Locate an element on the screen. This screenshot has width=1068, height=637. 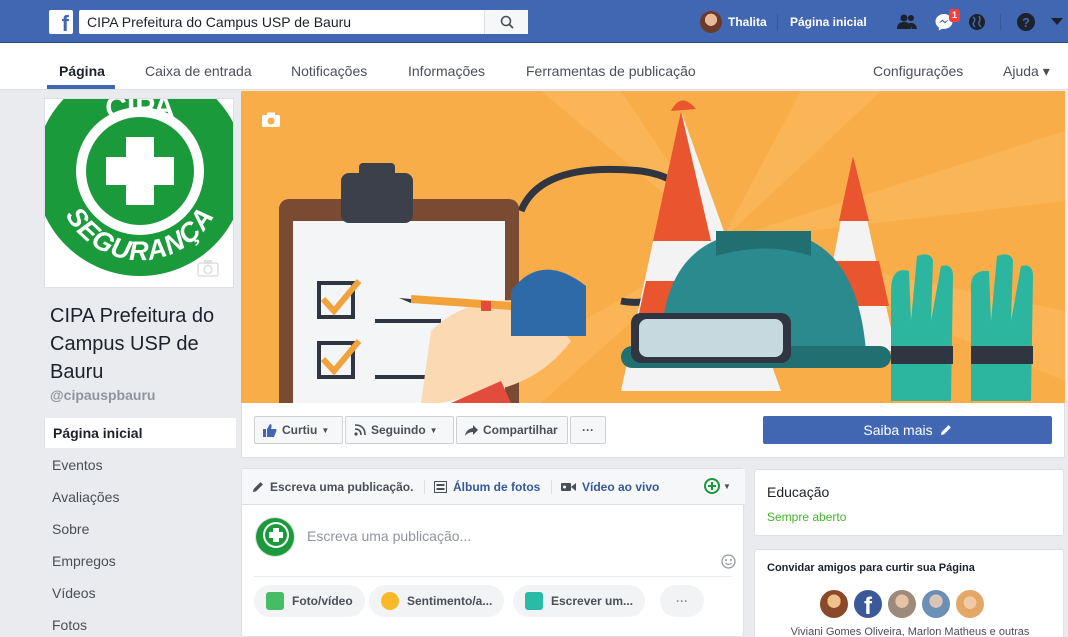
share-arrow-icon is located at coordinates (471, 430).